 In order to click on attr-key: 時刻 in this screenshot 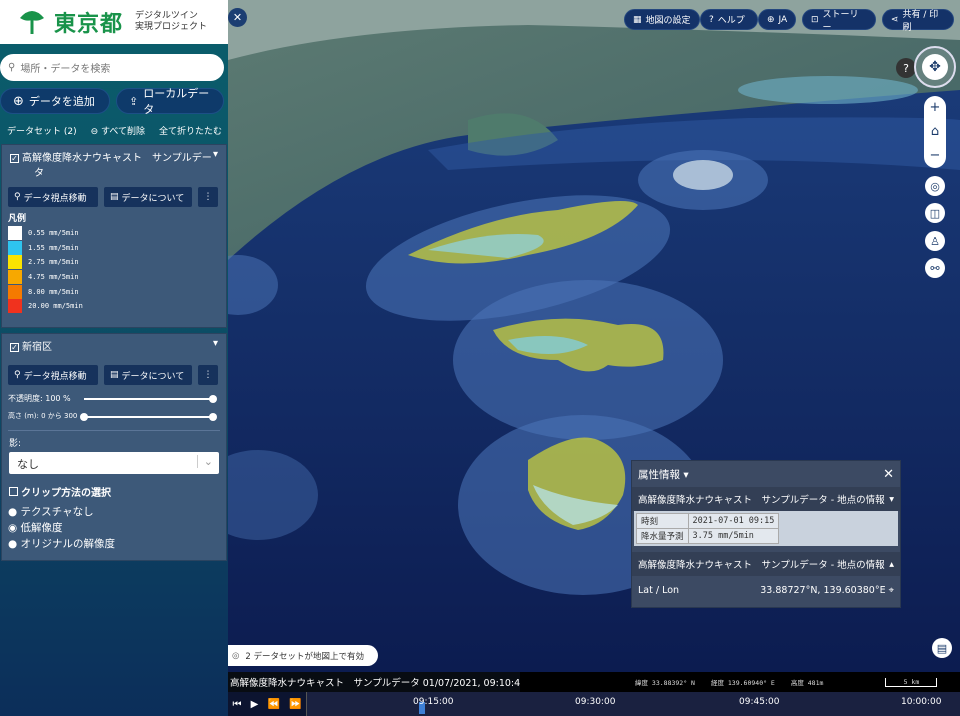, I will do `click(662, 521)`.